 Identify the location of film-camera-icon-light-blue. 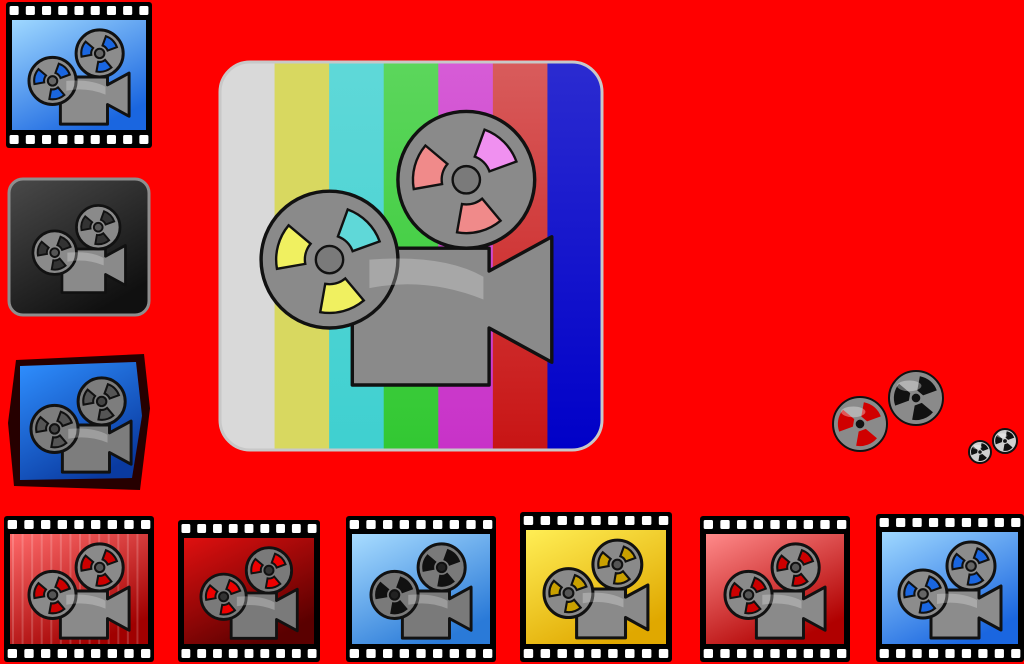
(421, 589).